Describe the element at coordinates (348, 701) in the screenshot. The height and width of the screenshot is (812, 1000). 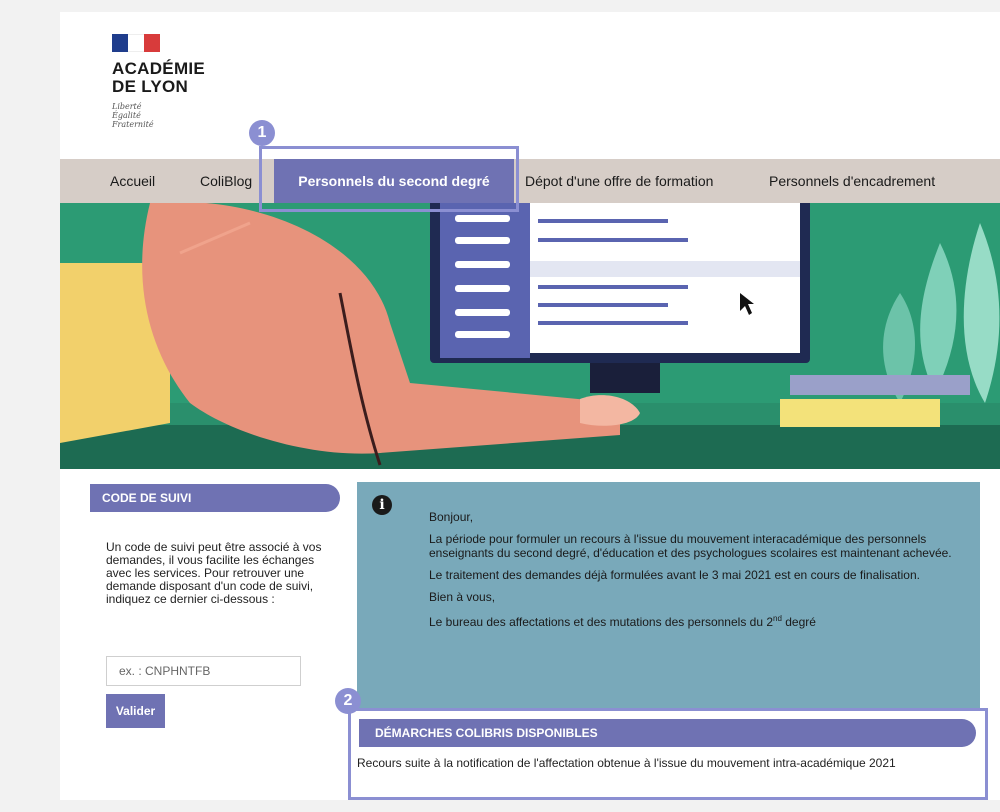
I see `annotation-badge-2: 2` at that location.